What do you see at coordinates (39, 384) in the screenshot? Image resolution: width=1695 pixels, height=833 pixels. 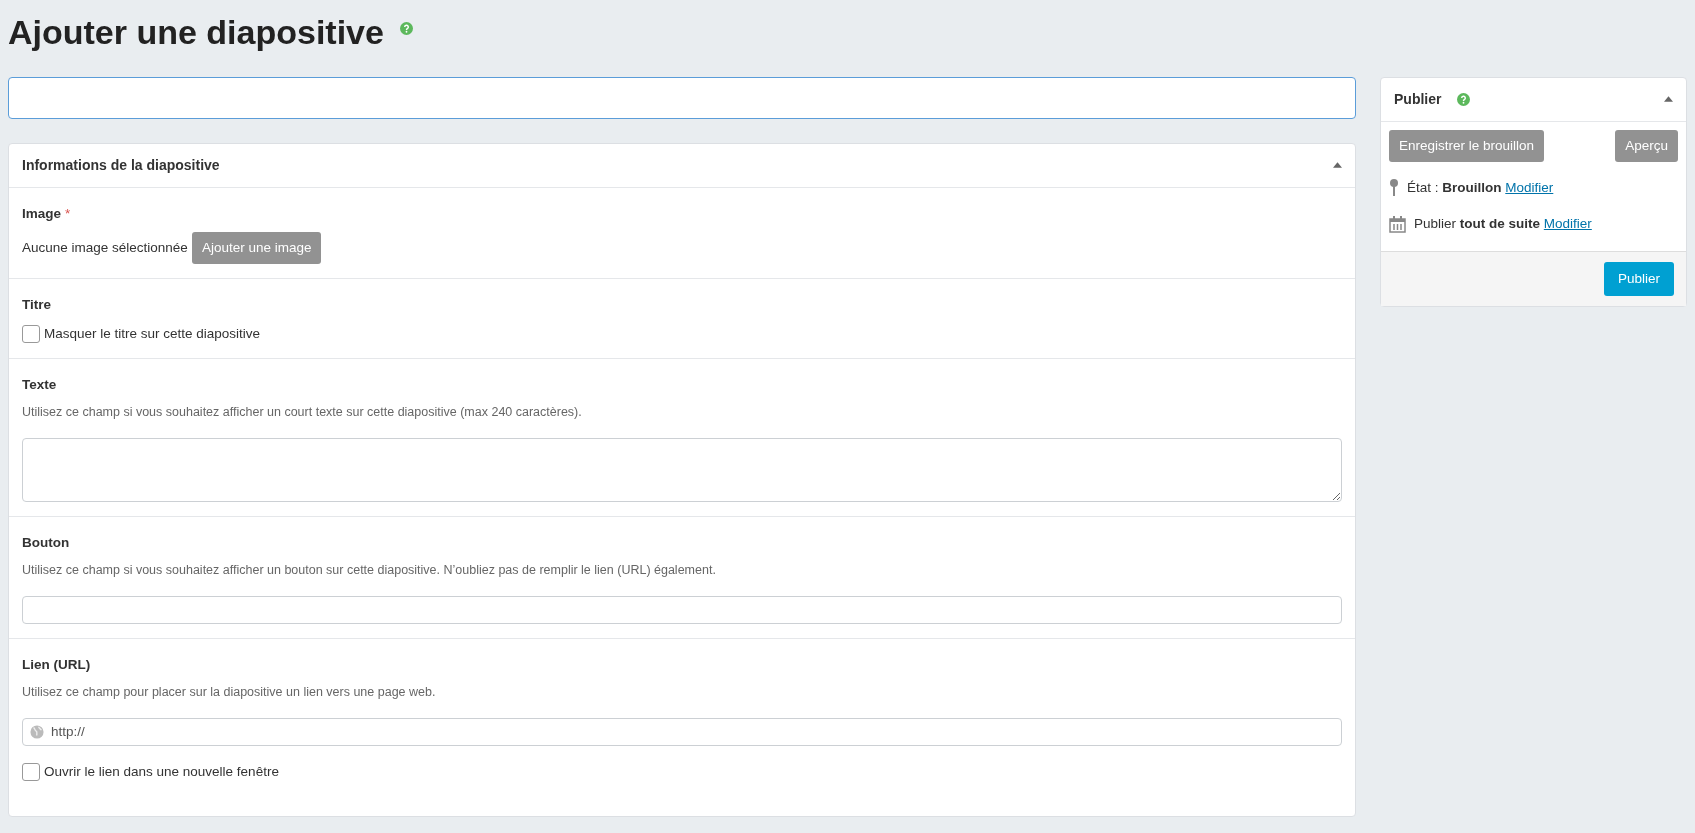 I see `field-label: Texte` at bounding box center [39, 384].